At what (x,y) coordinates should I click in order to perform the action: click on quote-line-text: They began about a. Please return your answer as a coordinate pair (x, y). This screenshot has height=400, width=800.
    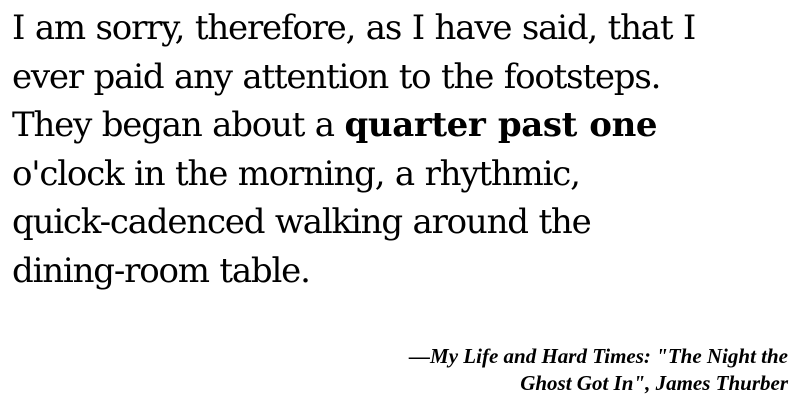
    Looking at the image, I should click on (178, 125).